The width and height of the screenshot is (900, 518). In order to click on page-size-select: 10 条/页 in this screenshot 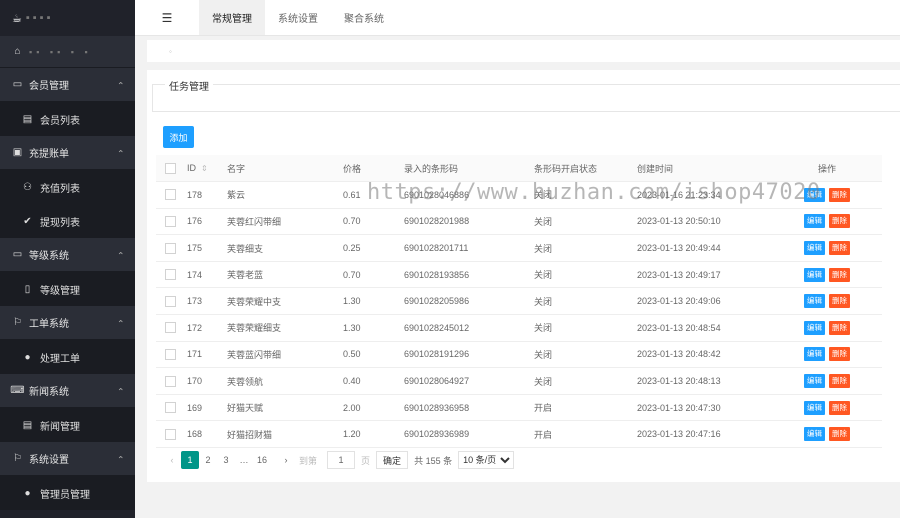, I will do `click(486, 460)`.